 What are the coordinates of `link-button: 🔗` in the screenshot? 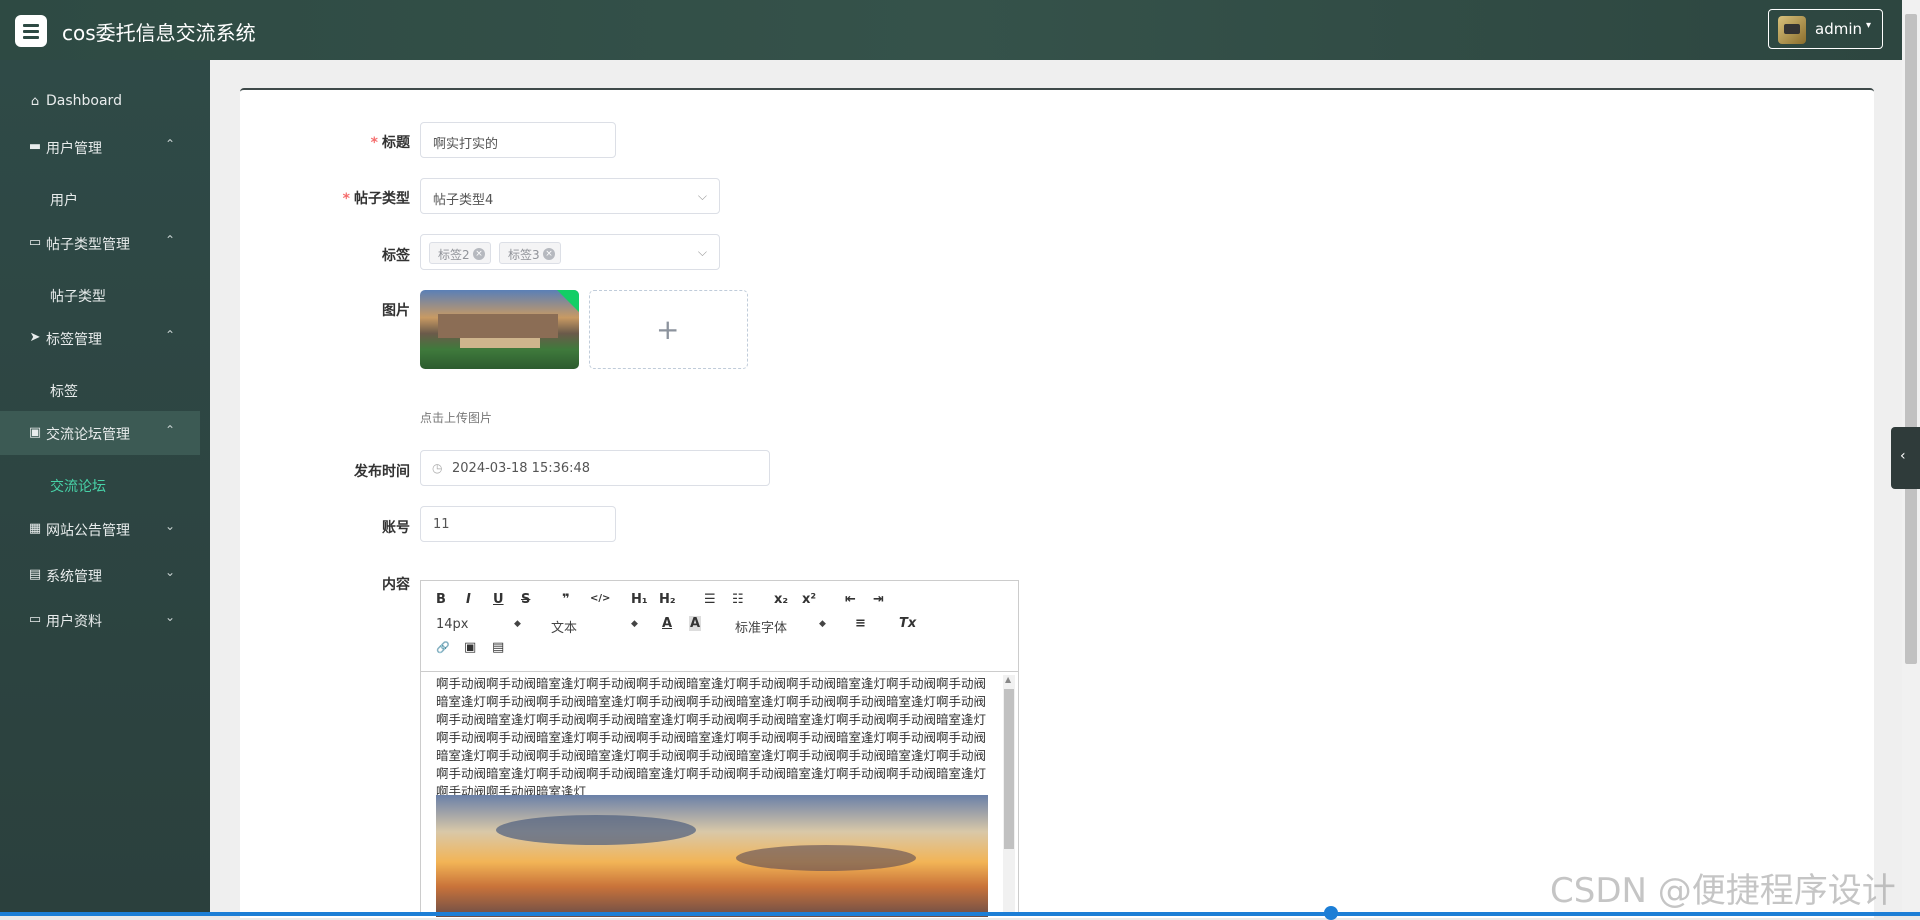 It's located at (443, 647).